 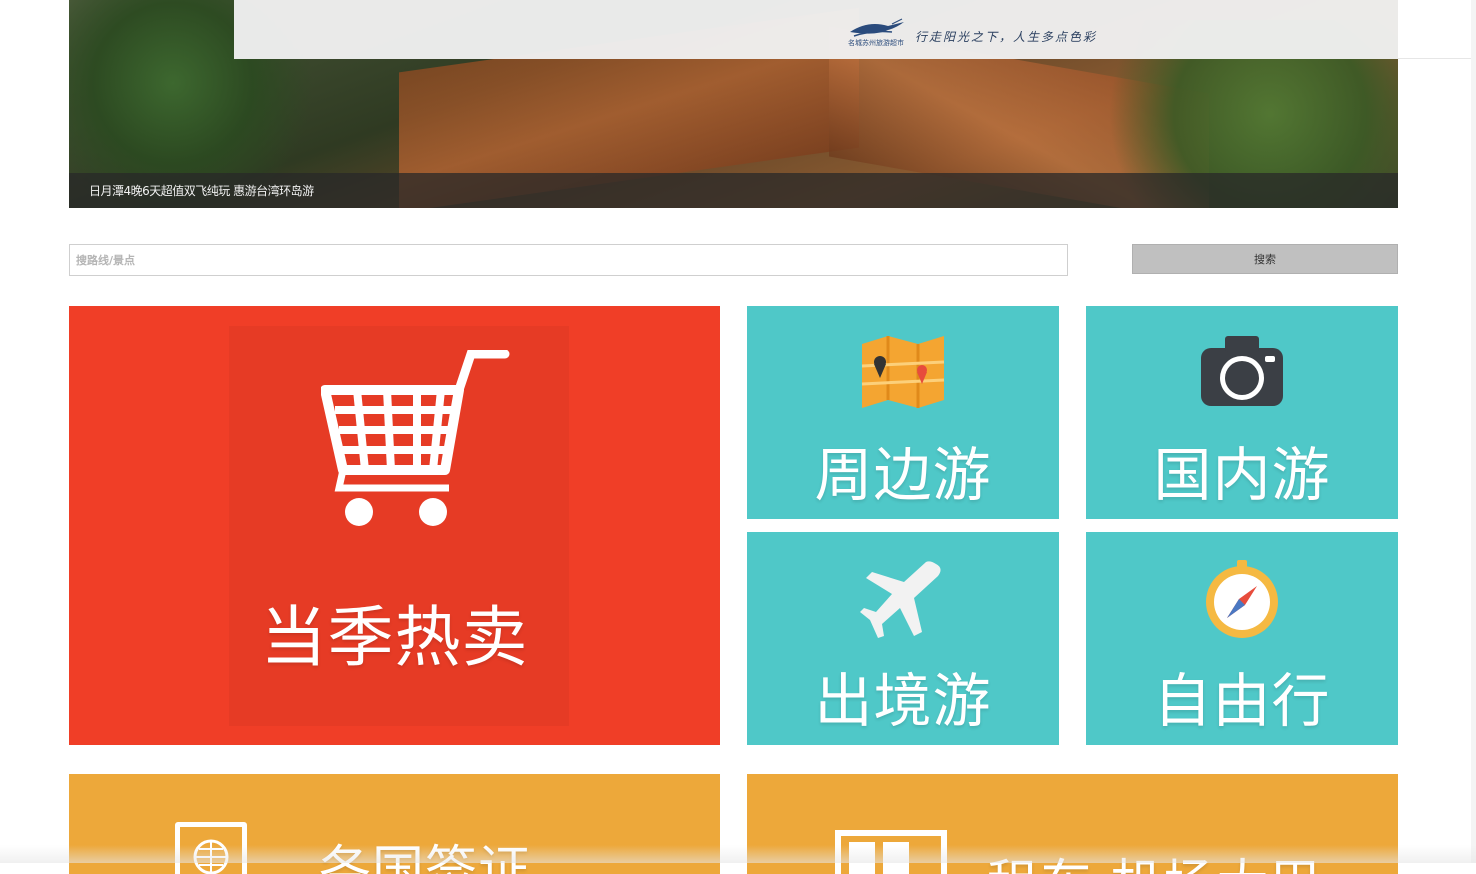 I want to click on airplane-icon, so click(x=900, y=599).